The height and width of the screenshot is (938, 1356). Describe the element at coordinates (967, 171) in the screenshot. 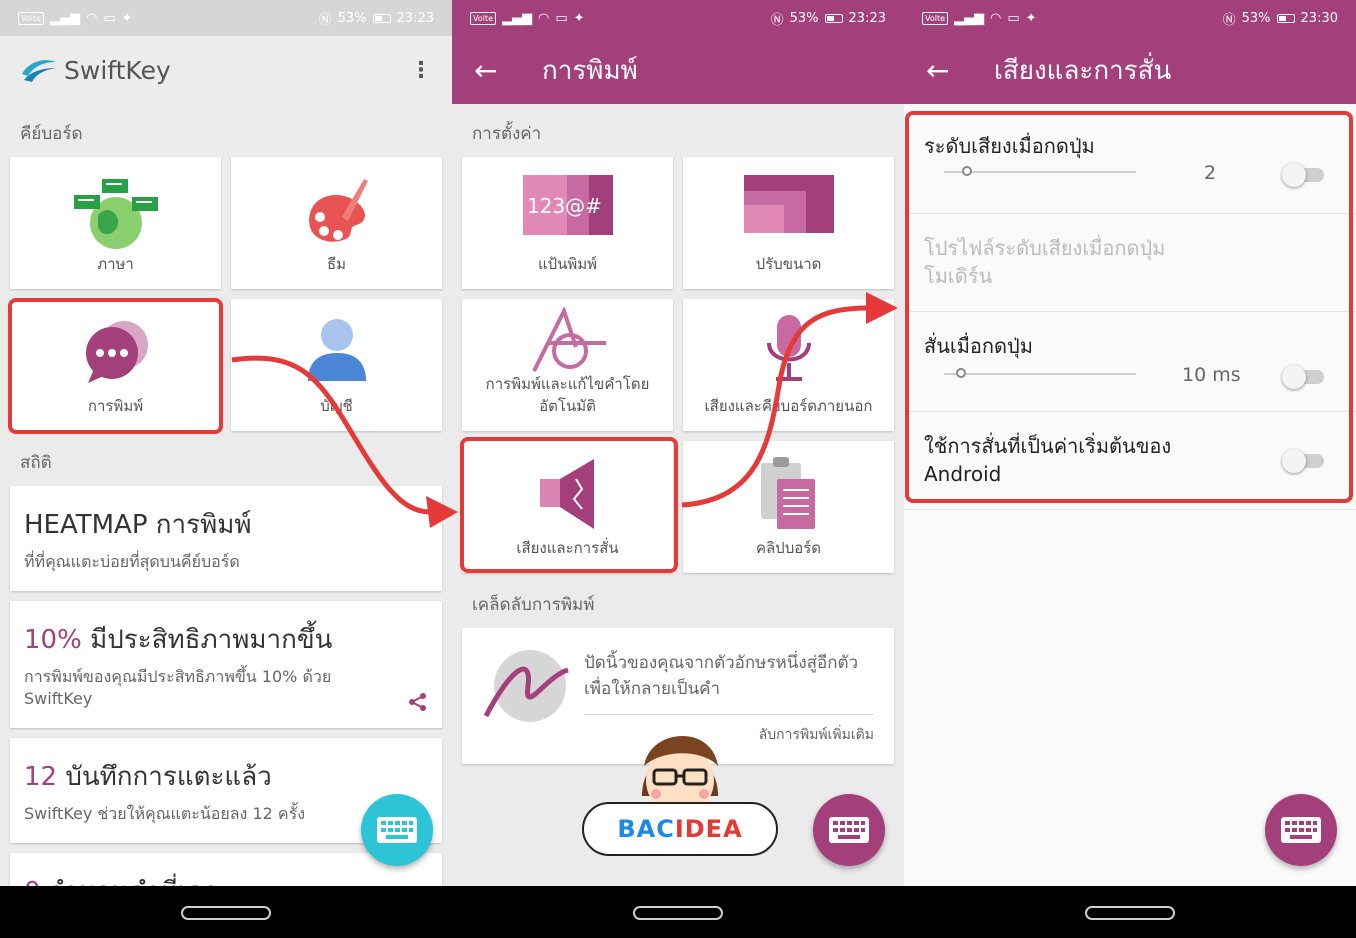

I see `volume-slider-thumb` at that location.